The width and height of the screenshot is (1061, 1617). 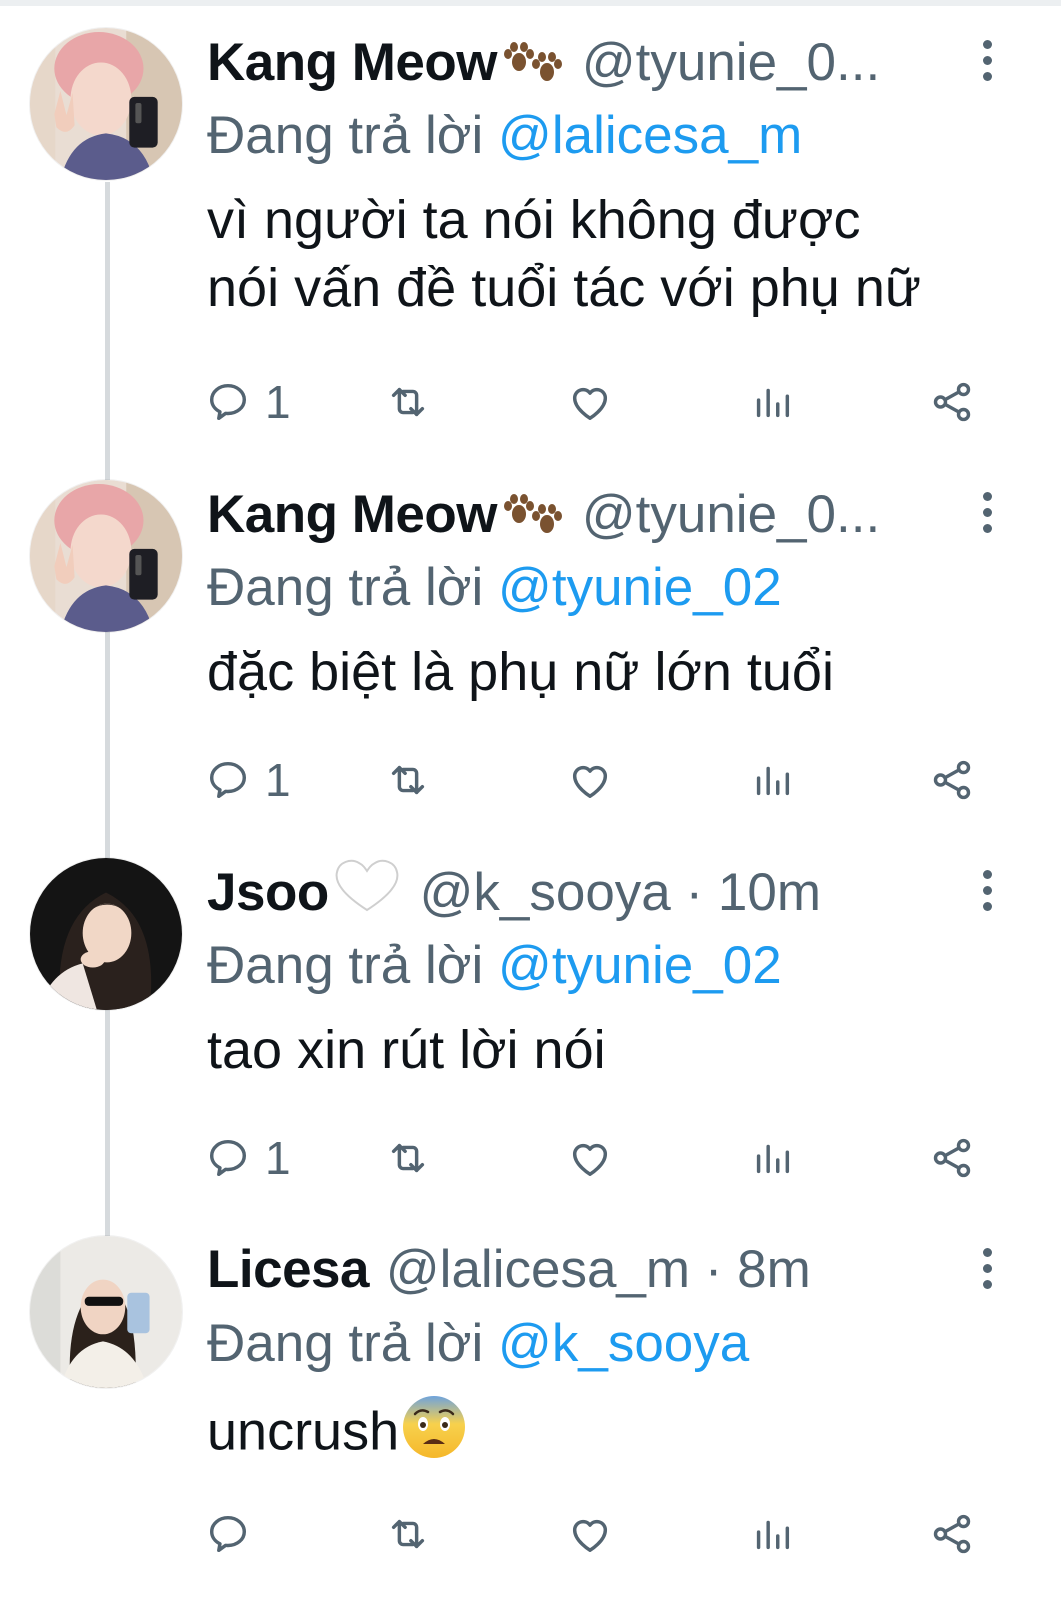 I want to click on white-heart-icon, so click(x=367, y=892).